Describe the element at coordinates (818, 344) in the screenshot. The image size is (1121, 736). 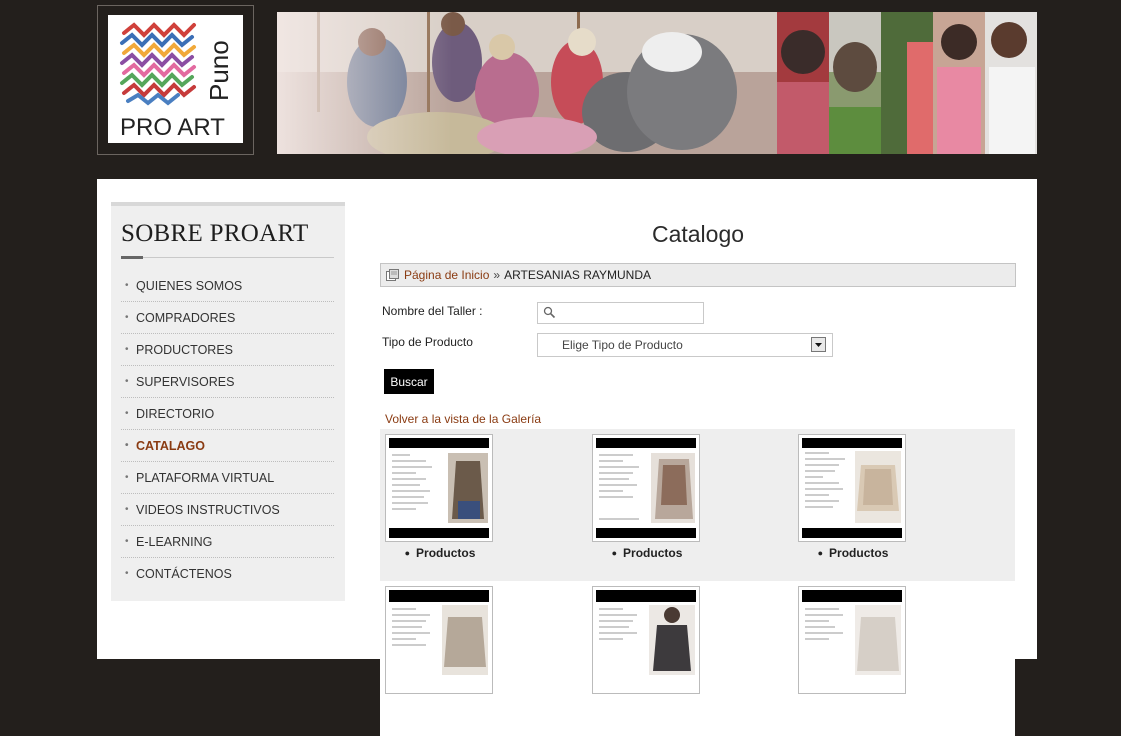
I see `chevron-down-icon` at that location.